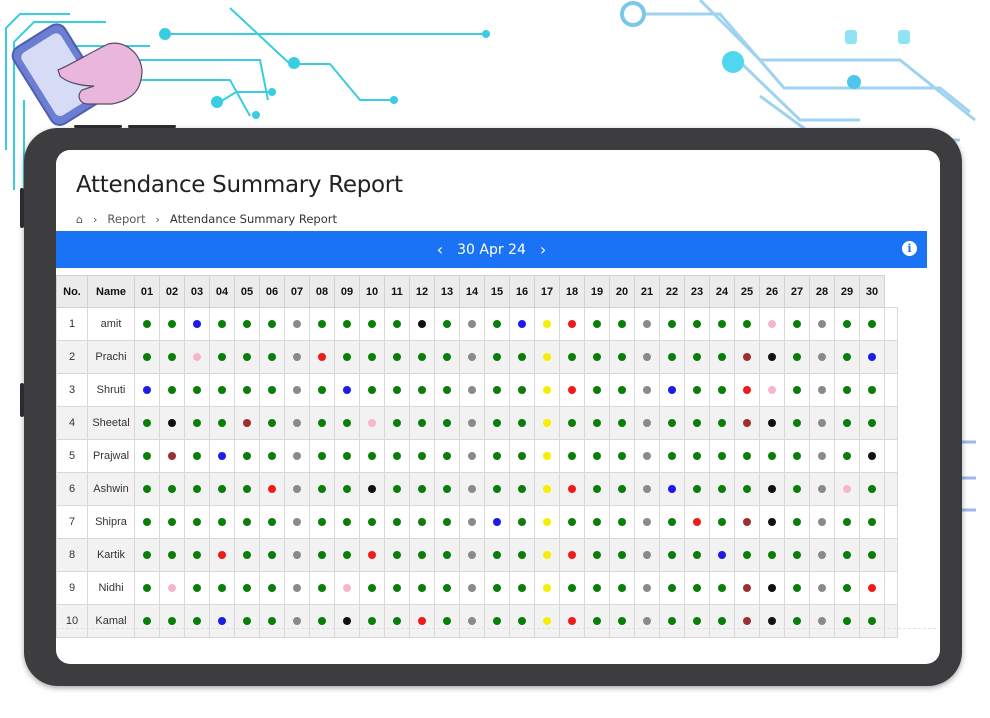 The height and width of the screenshot is (718, 990). What do you see at coordinates (79, 219) in the screenshot?
I see `home-icon: ⌂` at bounding box center [79, 219].